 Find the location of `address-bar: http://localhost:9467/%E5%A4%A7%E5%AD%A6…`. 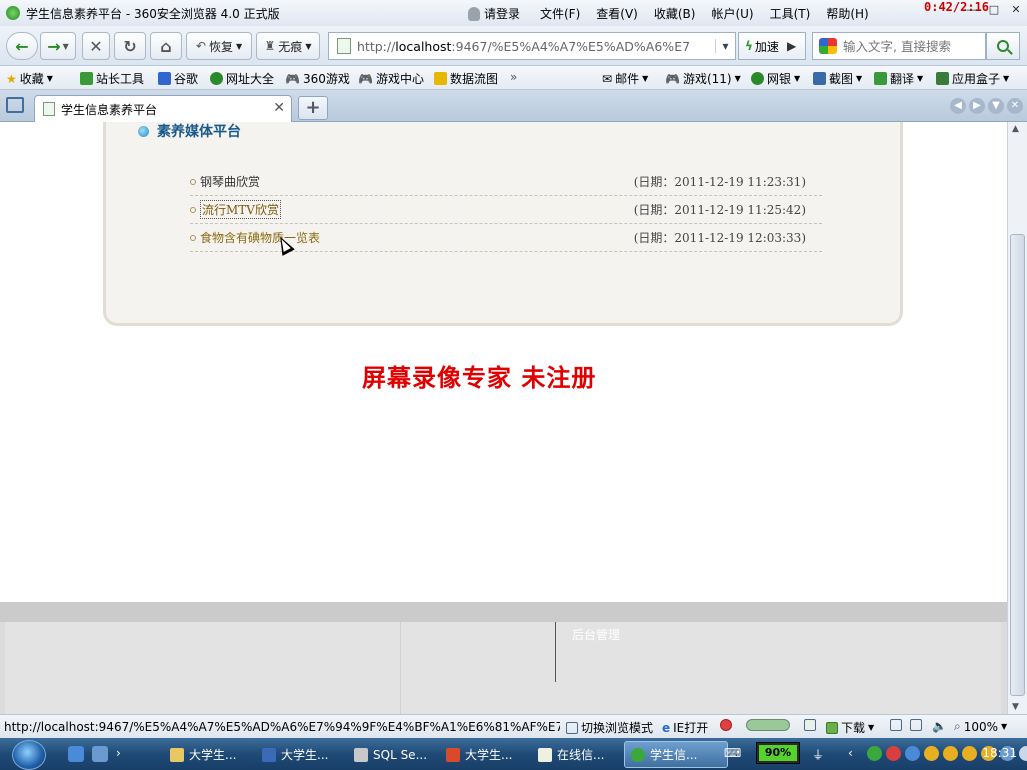

address-bar: http://localhost:9467/%E5%A4%A7%E5%AD%A6… is located at coordinates (532, 46).